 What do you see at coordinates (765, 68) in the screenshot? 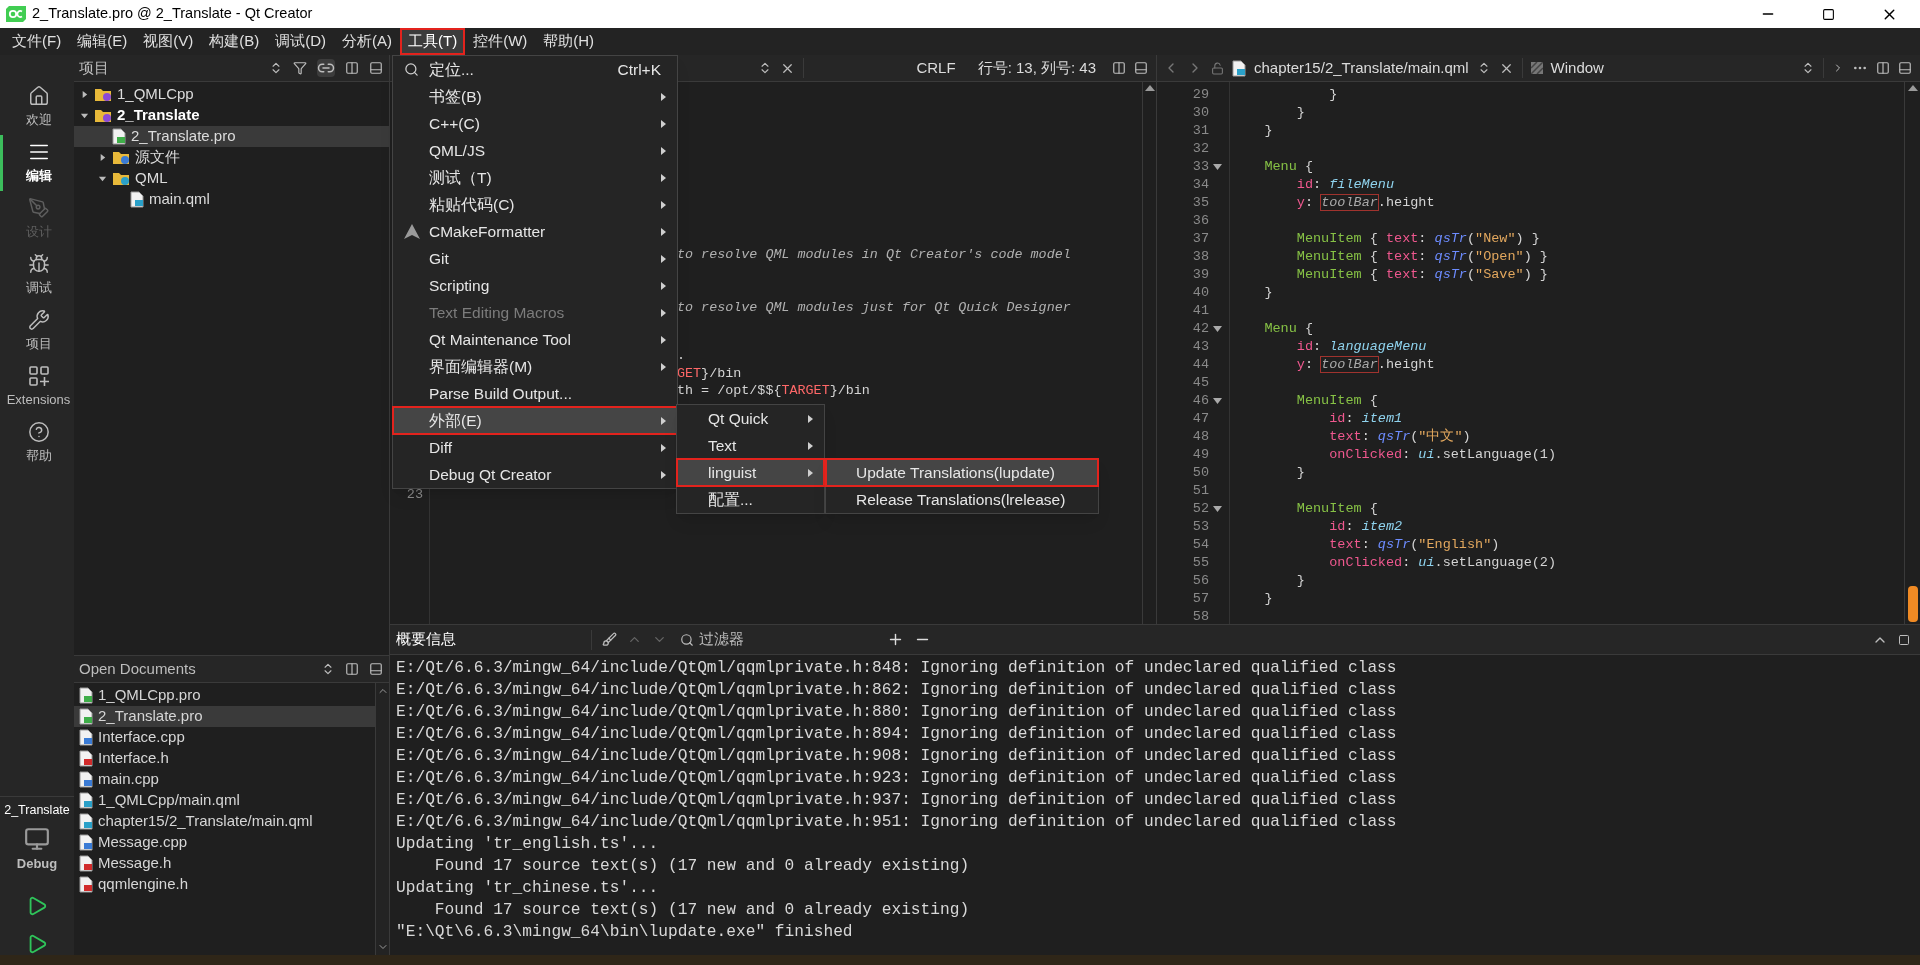
I see `dropdown-arrows-icon` at bounding box center [765, 68].